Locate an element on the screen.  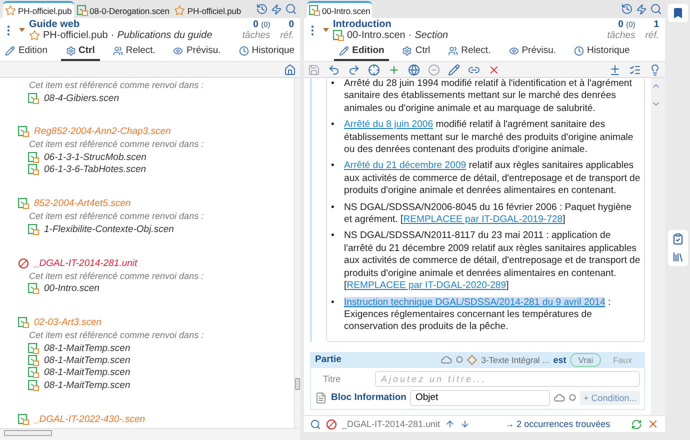
reference-link: 08-4-Gibiers.scen is located at coordinates (81, 98).